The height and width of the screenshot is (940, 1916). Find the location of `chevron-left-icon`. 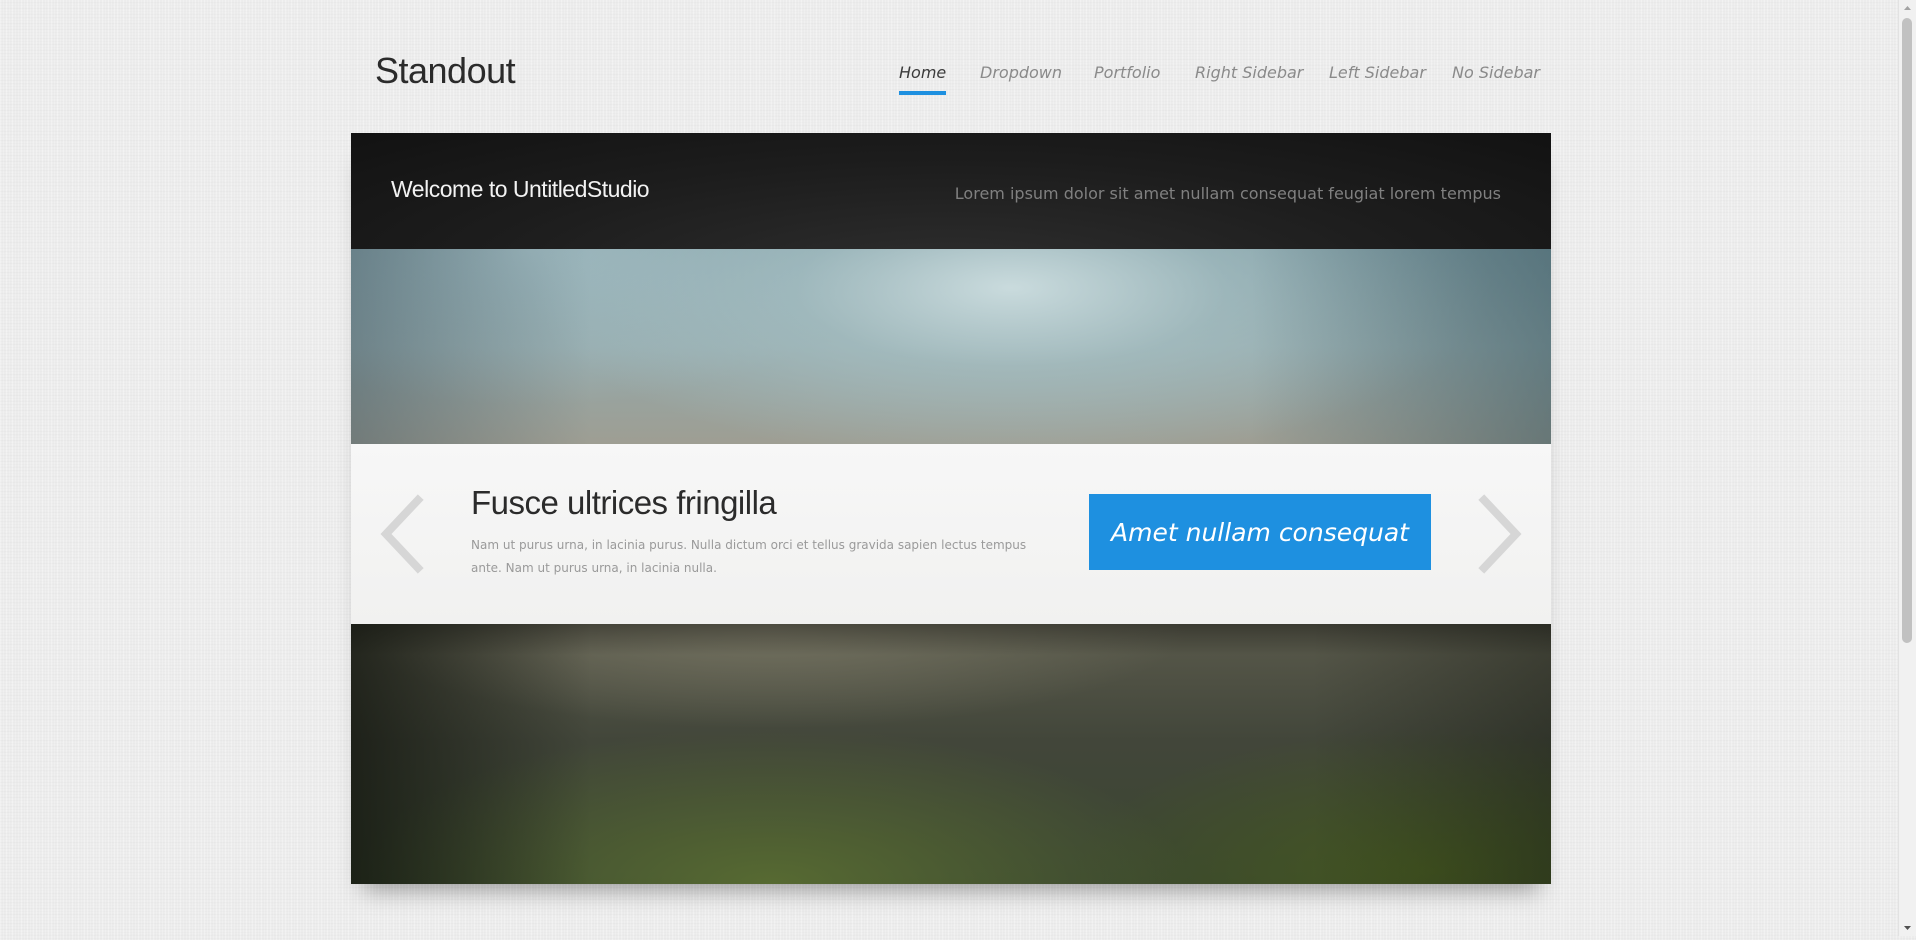

chevron-left-icon is located at coordinates (402, 534).